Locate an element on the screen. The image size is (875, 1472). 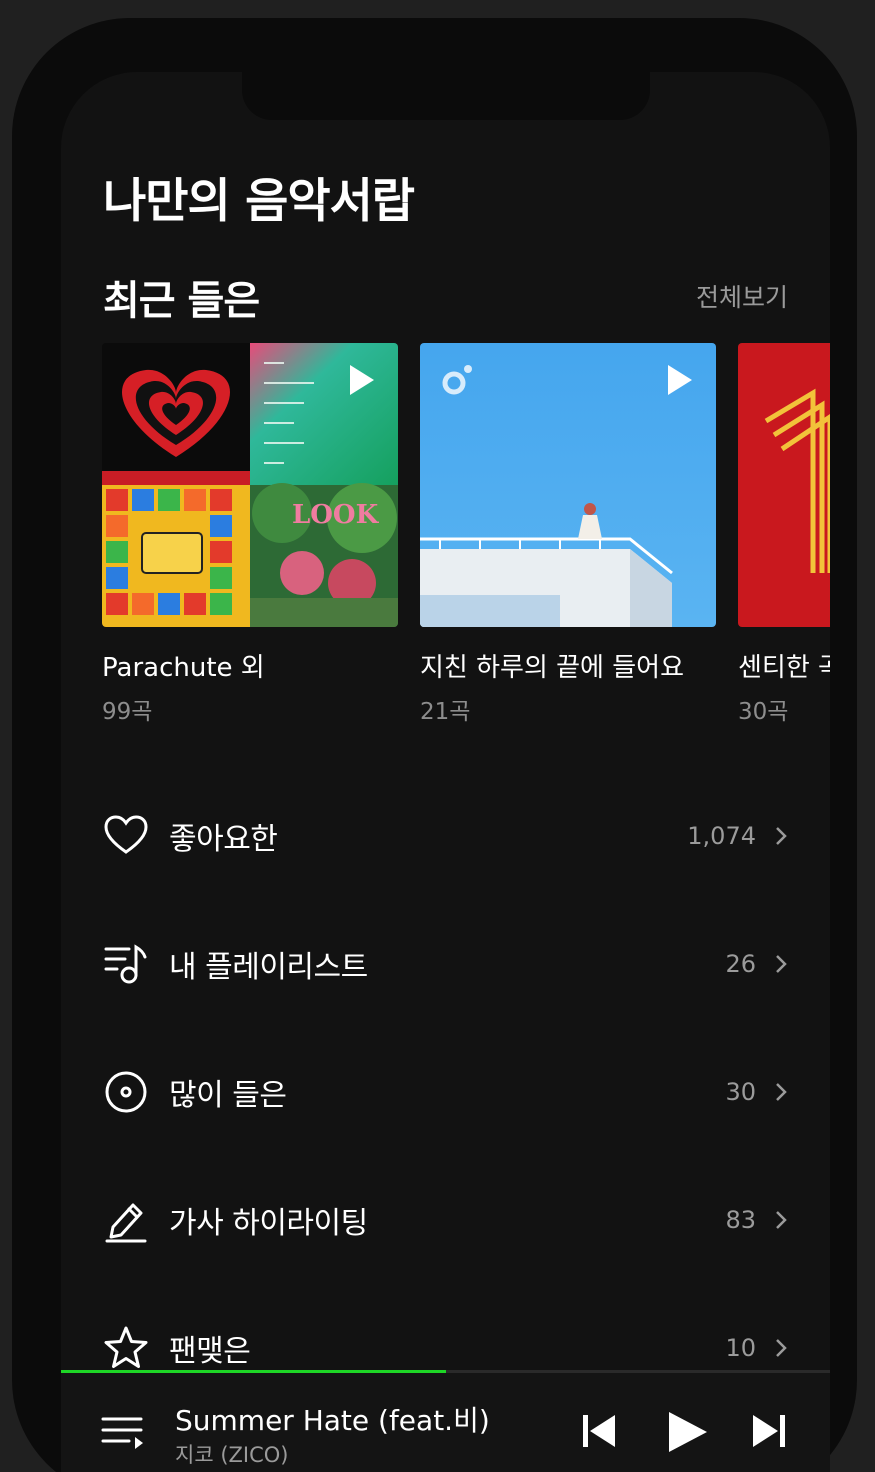
now-playing-title: Summer Hate (feat.비) is located at coordinates (332, 1419).